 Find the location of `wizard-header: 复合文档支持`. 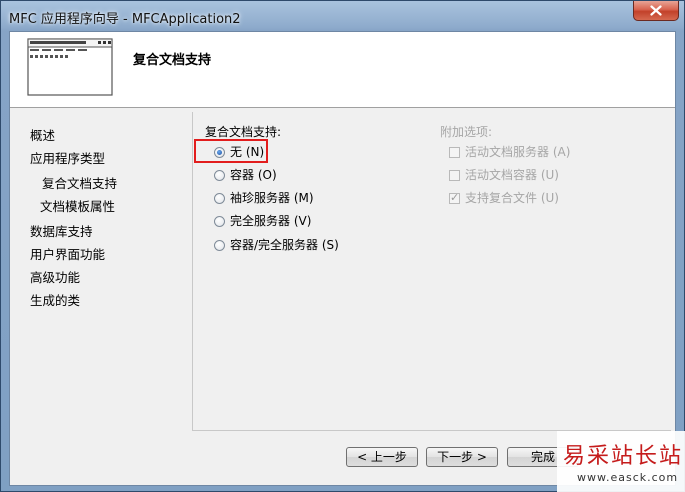

wizard-header: 复合文档支持 is located at coordinates (342, 70).